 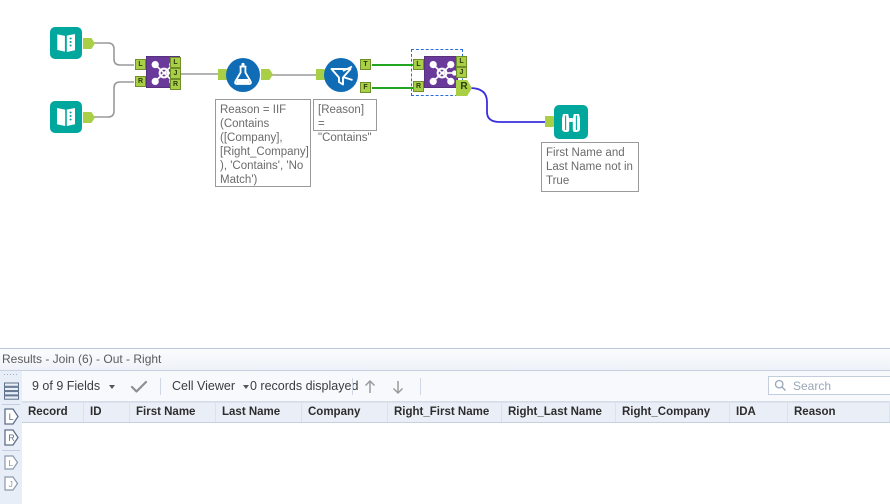 I want to click on arrow-down-icon, so click(x=398, y=387).